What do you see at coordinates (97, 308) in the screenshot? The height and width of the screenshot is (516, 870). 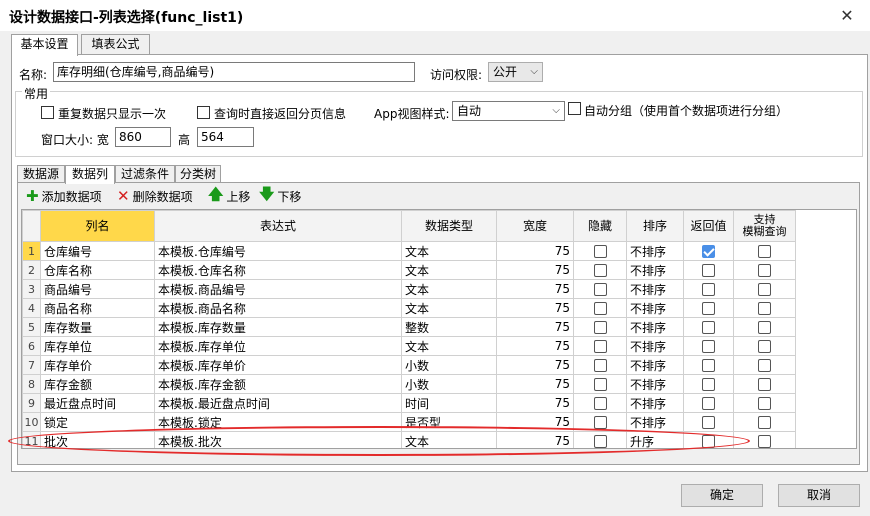 I see `cell-name: 商品名称` at bounding box center [97, 308].